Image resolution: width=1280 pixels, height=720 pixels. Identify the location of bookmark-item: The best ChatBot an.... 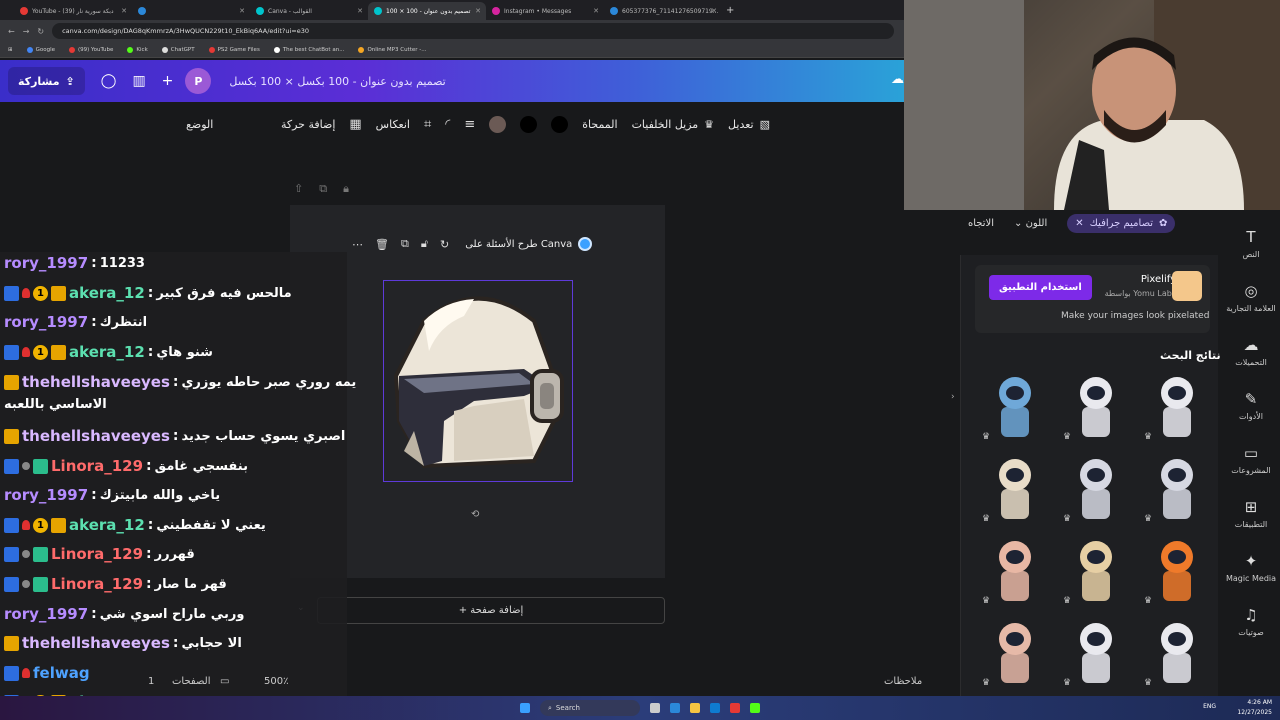
(308, 49).